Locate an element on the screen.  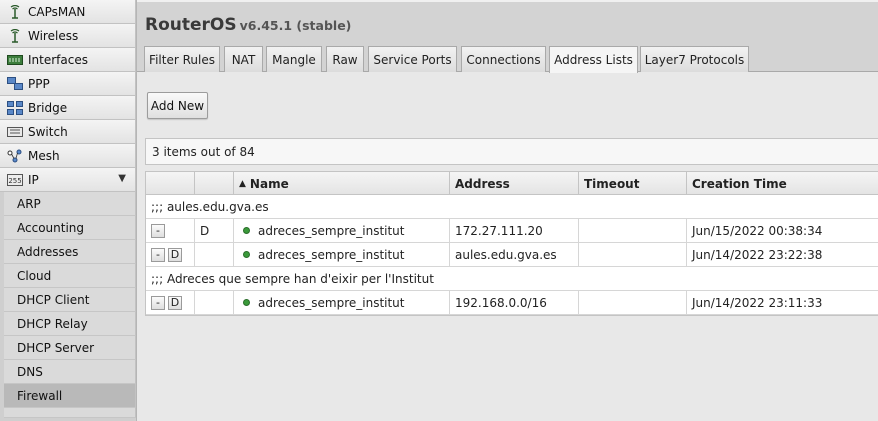
tab-nat: NAT is located at coordinates (243, 59).